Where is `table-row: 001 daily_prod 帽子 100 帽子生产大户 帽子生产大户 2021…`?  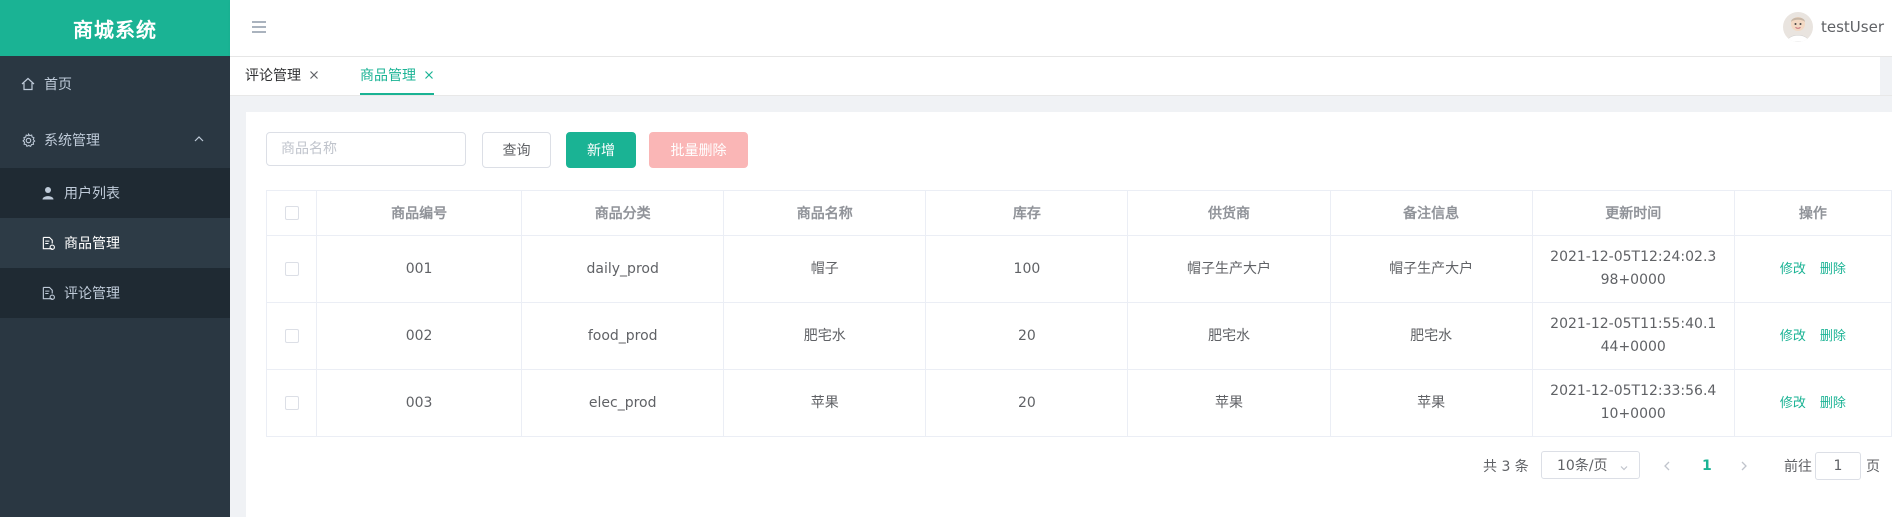
table-row: 001 daily_prod 帽子 100 帽子生产大户 帽子生产大户 2021… is located at coordinates (1078, 269).